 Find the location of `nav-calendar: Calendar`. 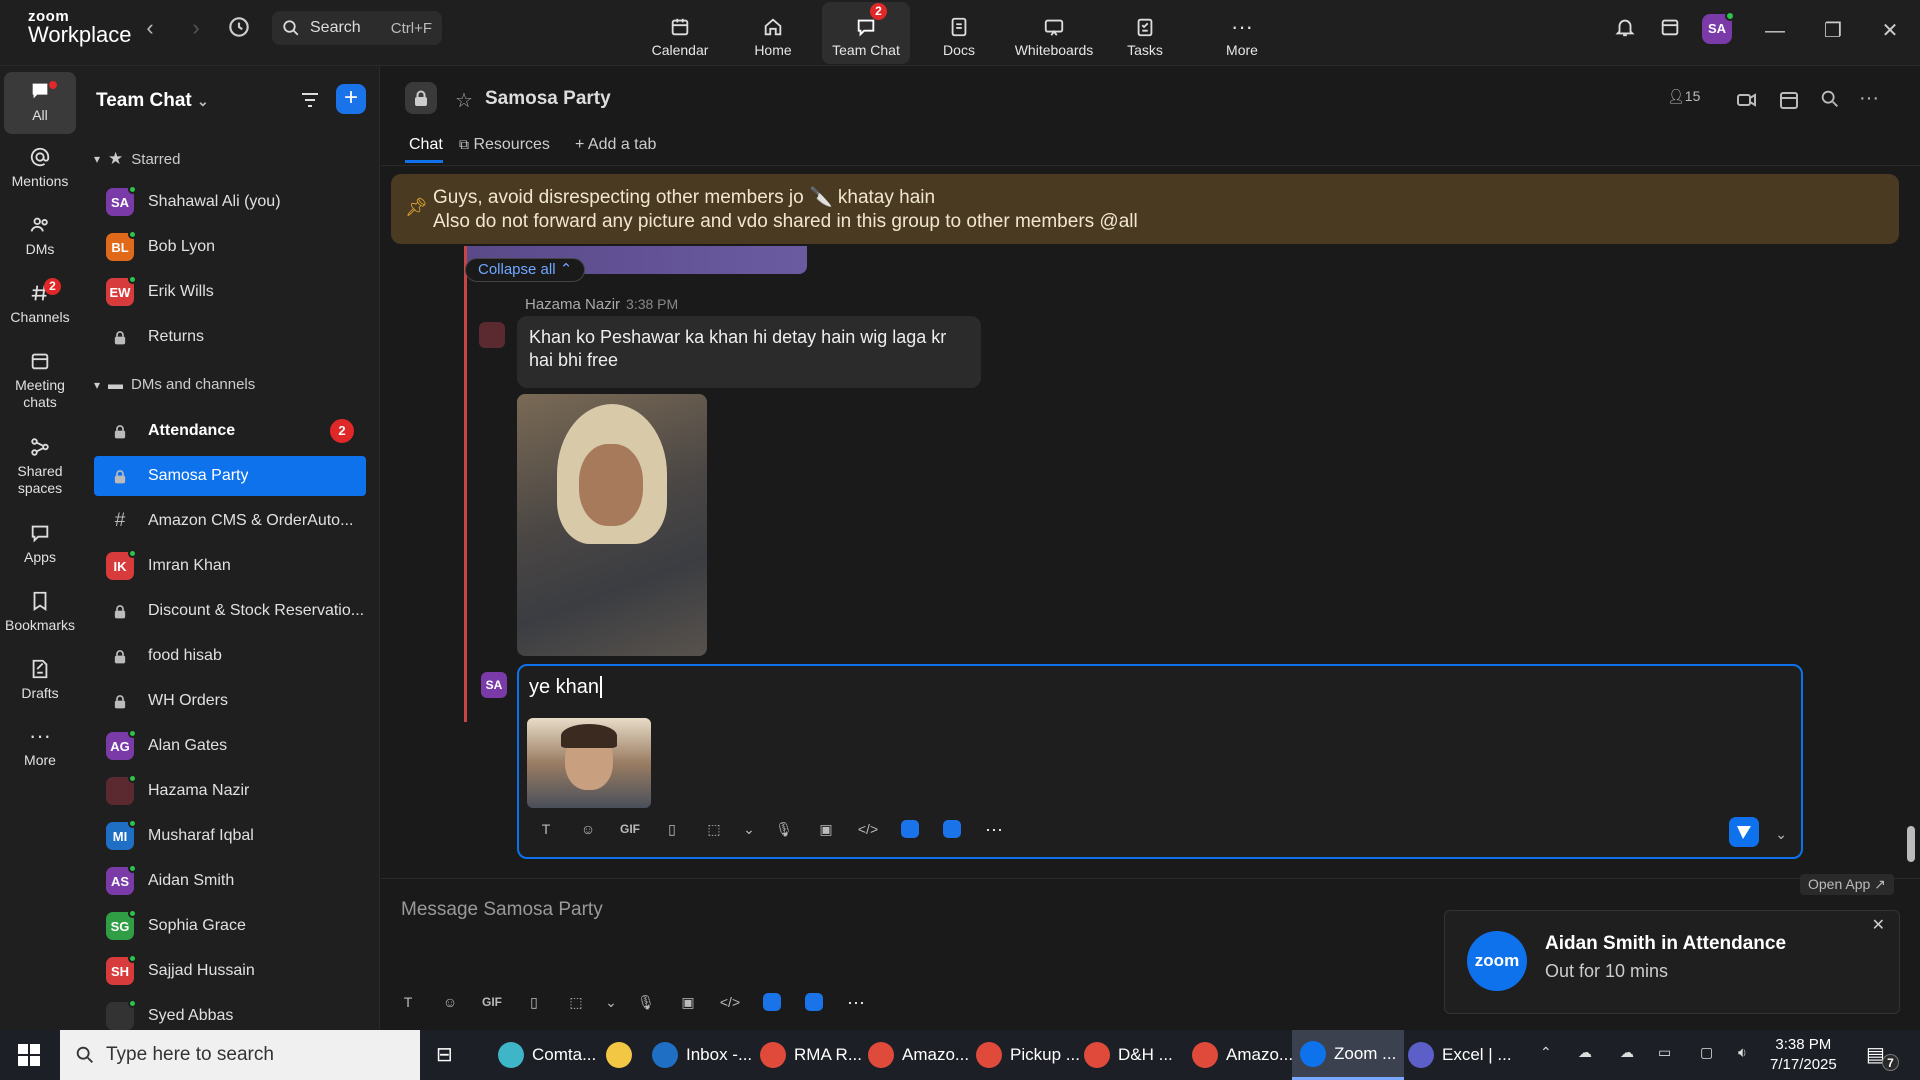

nav-calendar: Calendar is located at coordinates (680, 33).